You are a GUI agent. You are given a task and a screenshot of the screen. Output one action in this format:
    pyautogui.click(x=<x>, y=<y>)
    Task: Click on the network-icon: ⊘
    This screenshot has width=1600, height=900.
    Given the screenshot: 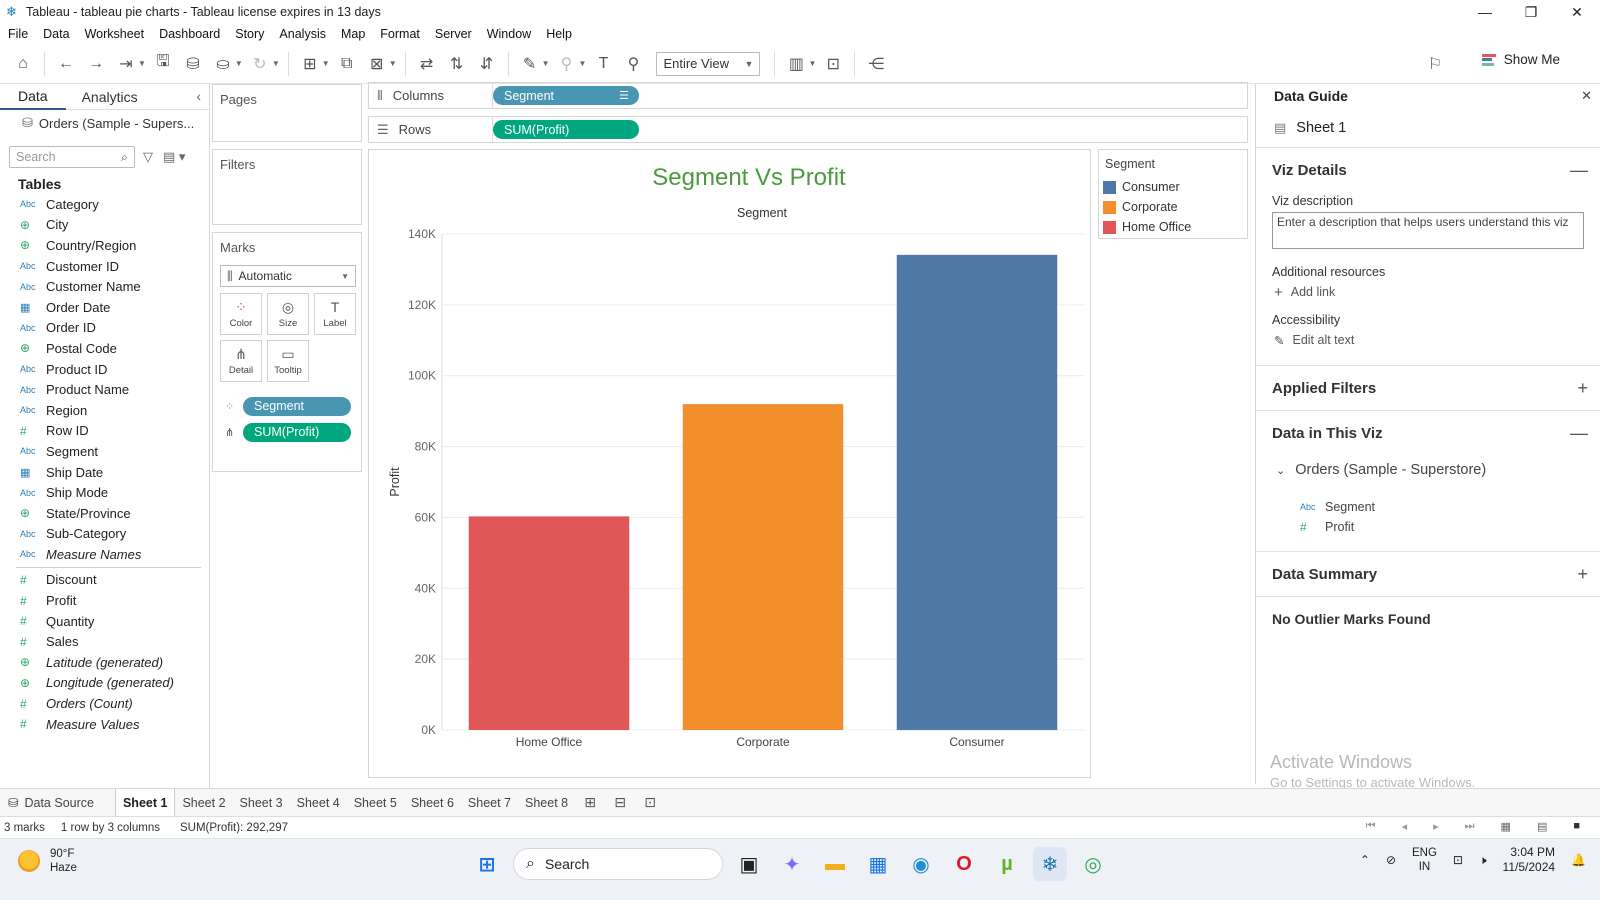 What is the action you would take?
    pyautogui.click(x=1391, y=860)
    